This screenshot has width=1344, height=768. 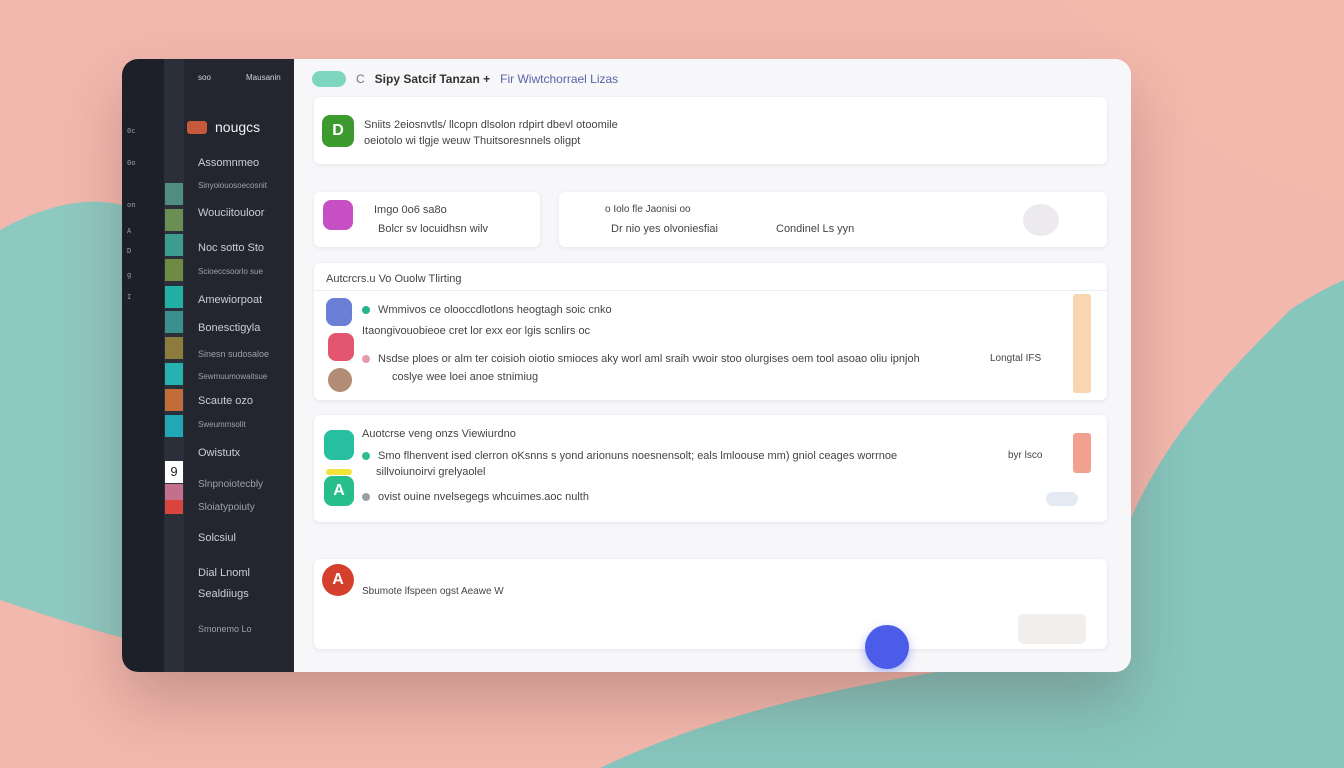 I want to click on toggle-switch, so click(x=1062, y=499).